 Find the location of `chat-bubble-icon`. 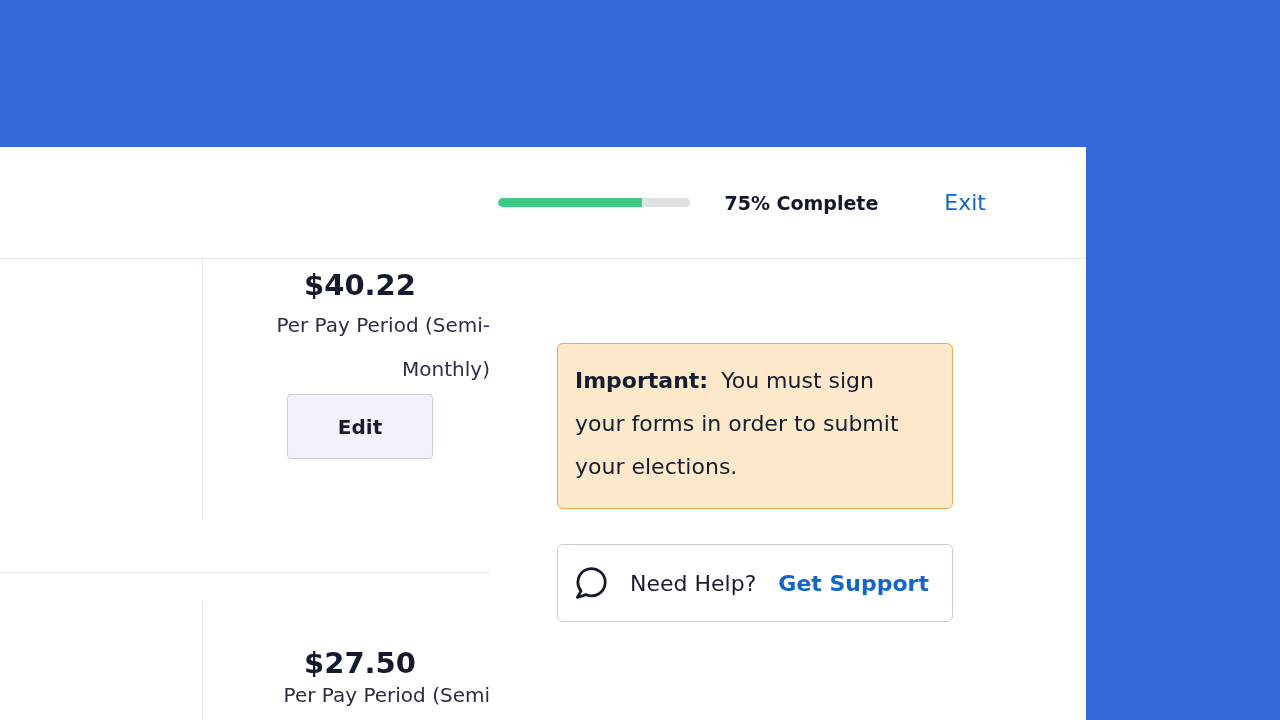

chat-bubble-icon is located at coordinates (591, 583).